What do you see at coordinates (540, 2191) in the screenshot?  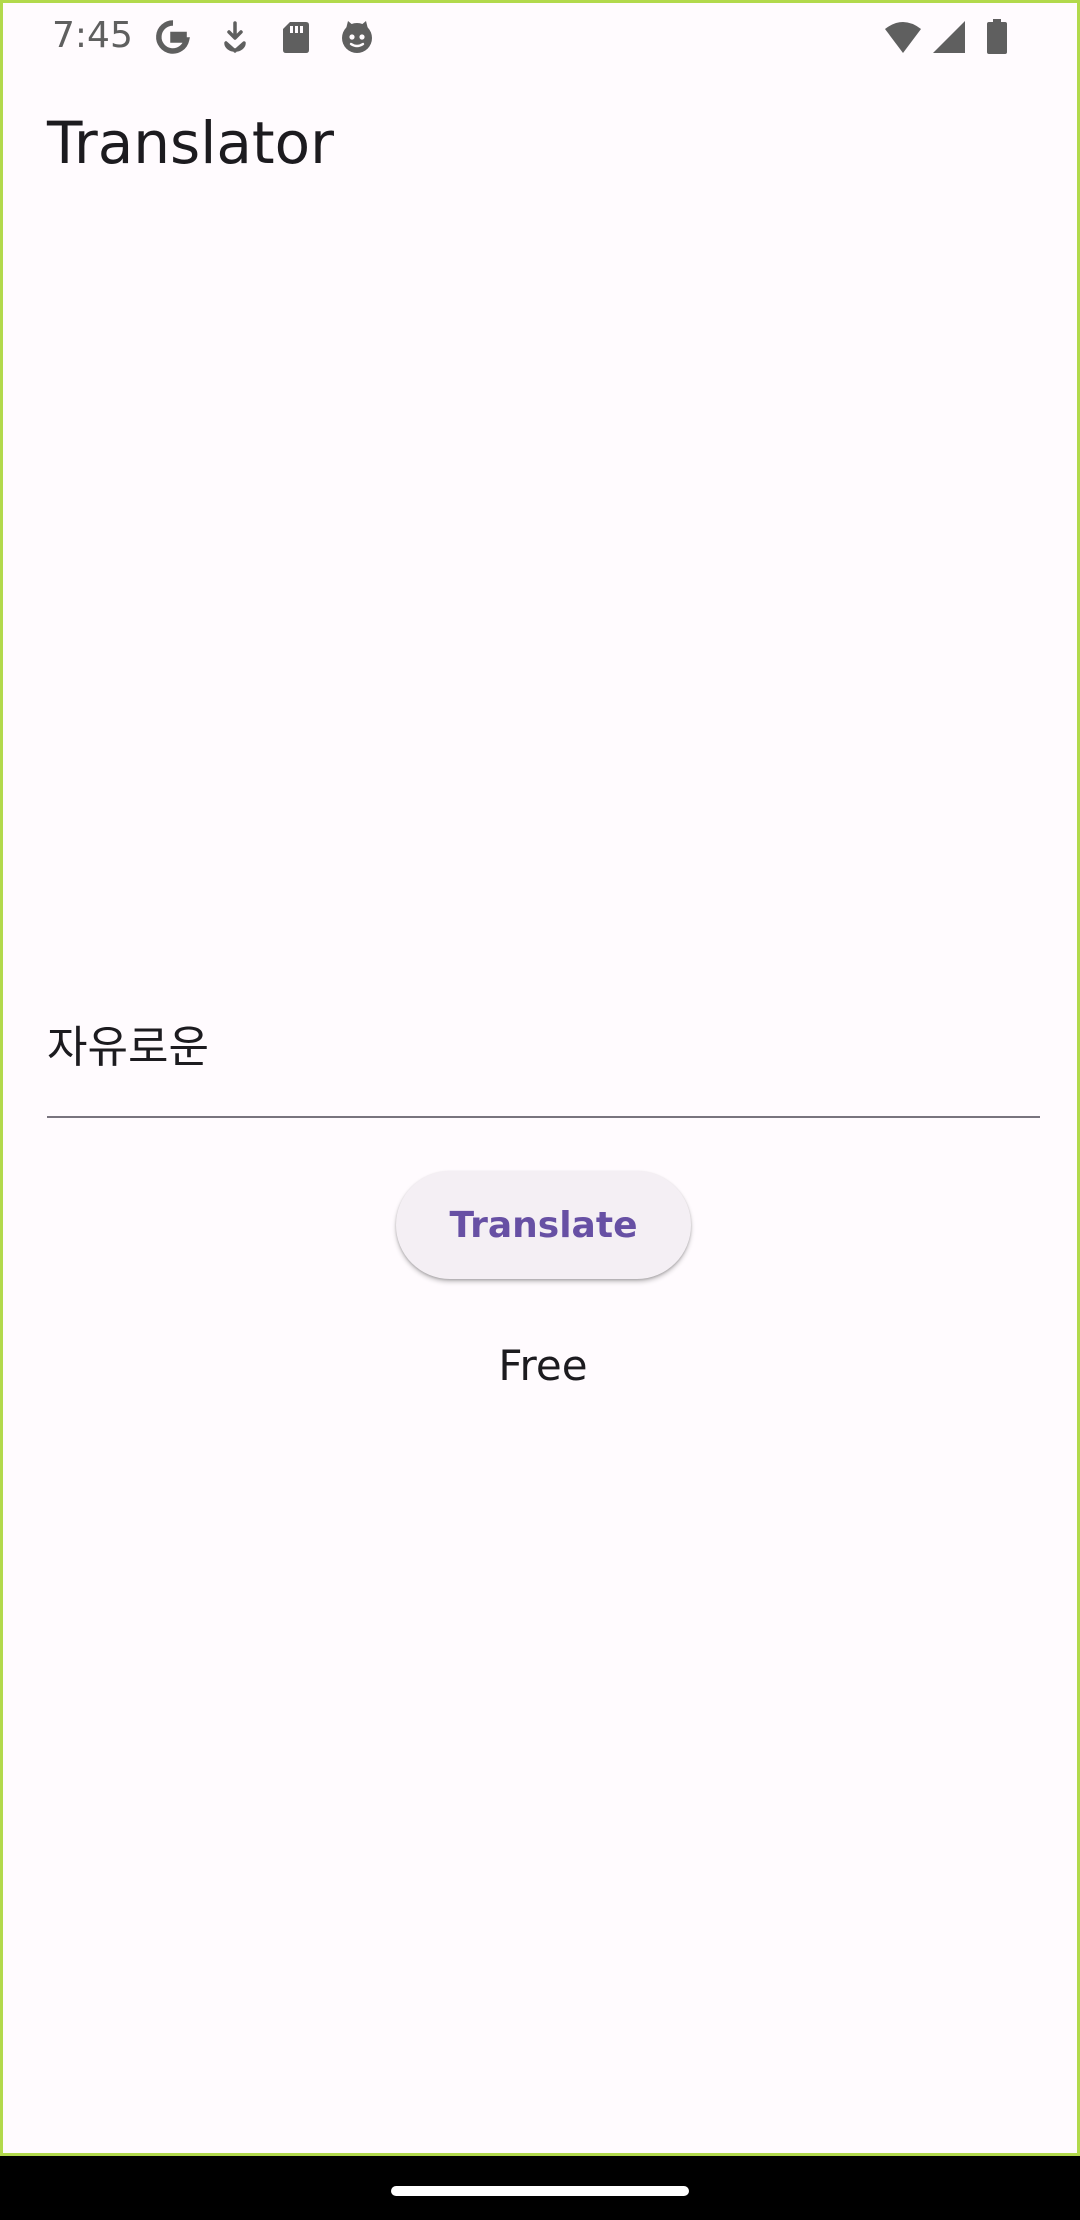 I see `home-gesture-handle` at bounding box center [540, 2191].